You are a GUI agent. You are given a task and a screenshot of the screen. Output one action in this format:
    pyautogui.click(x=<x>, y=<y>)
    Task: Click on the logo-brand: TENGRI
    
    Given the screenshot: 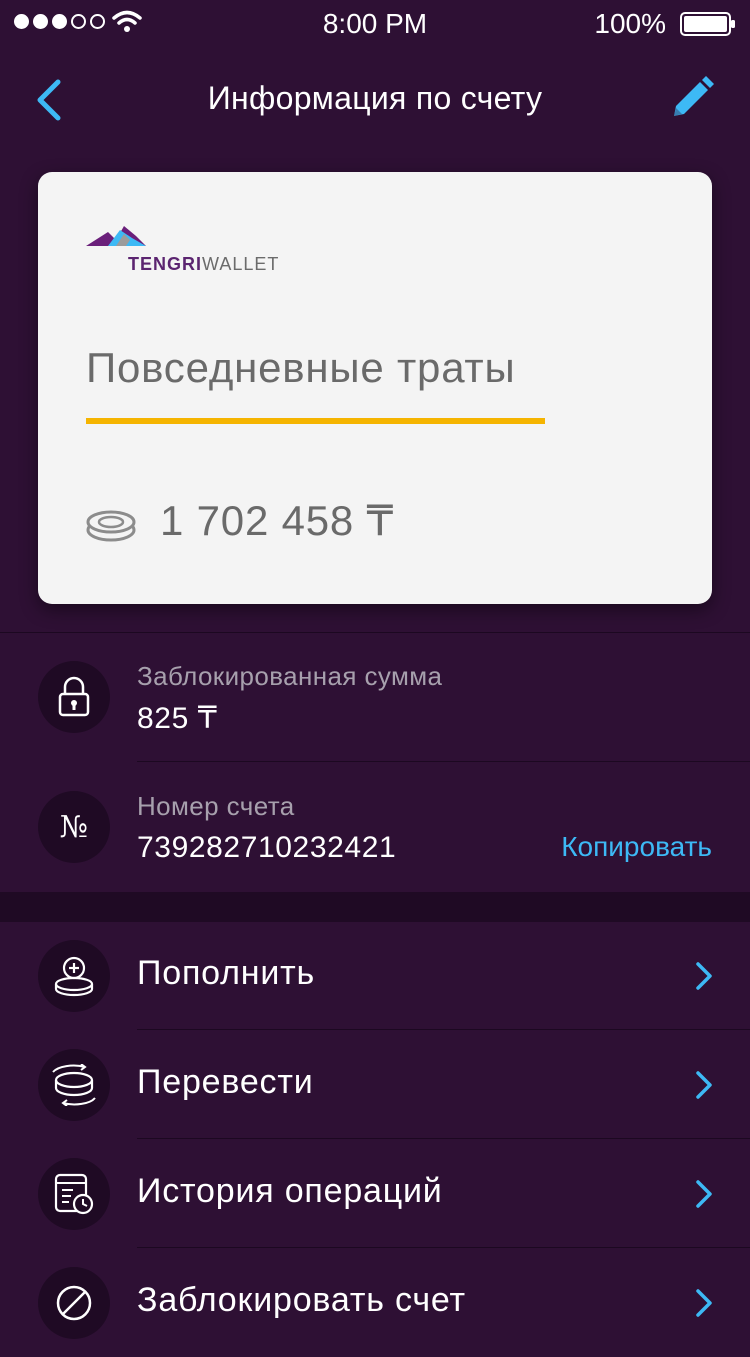 What is the action you would take?
    pyautogui.click(x=165, y=264)
    